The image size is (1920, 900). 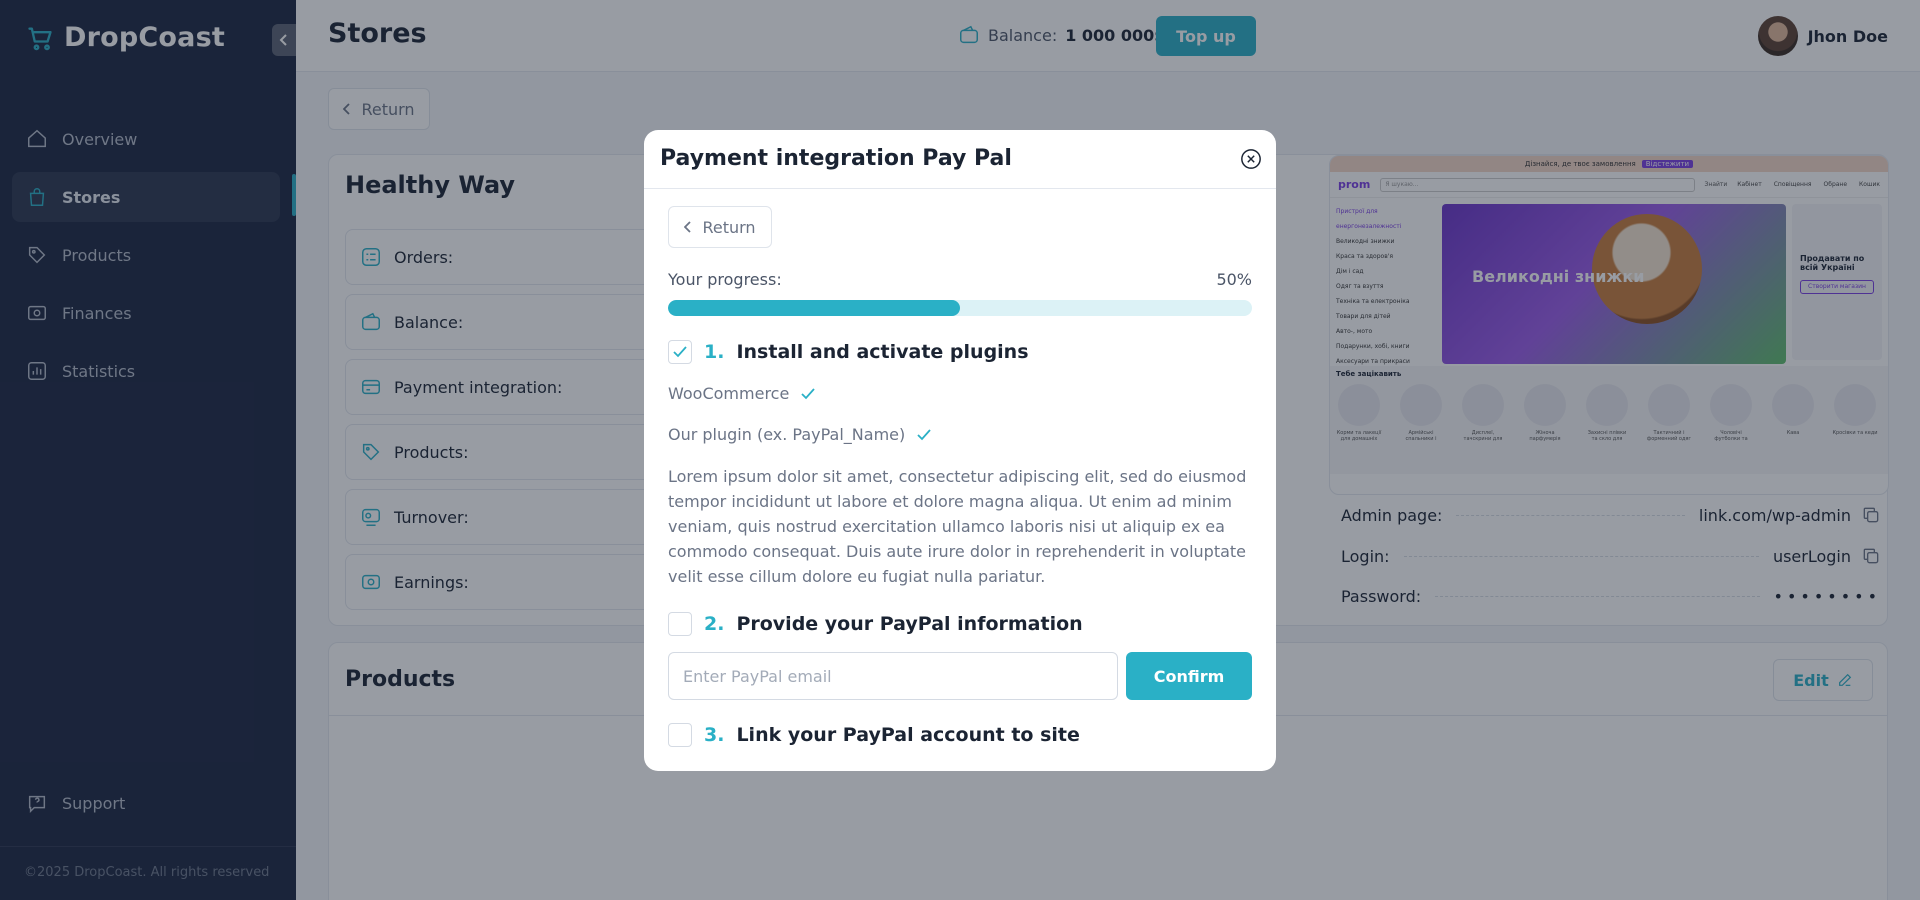 I want to click on step-install-plugins: 1. Install and activate plugins, so click(x=848, y=352).